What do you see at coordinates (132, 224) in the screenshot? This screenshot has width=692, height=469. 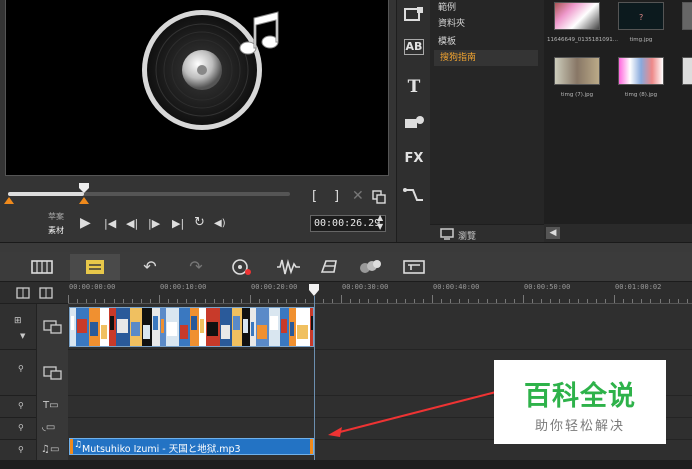 I see `prev-frame-button: ◀|` at bounding box center [132, 224].